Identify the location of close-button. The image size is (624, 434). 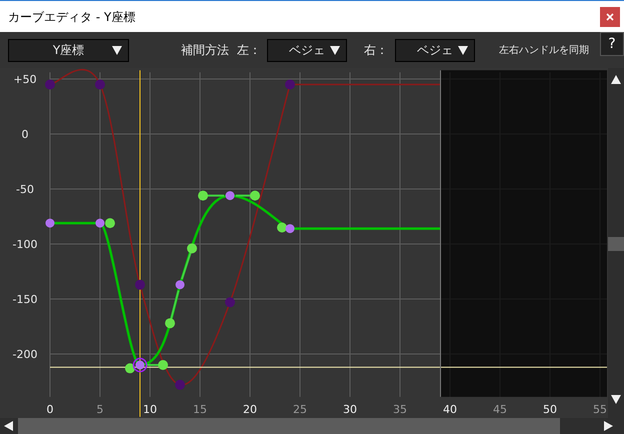
(610, 16).